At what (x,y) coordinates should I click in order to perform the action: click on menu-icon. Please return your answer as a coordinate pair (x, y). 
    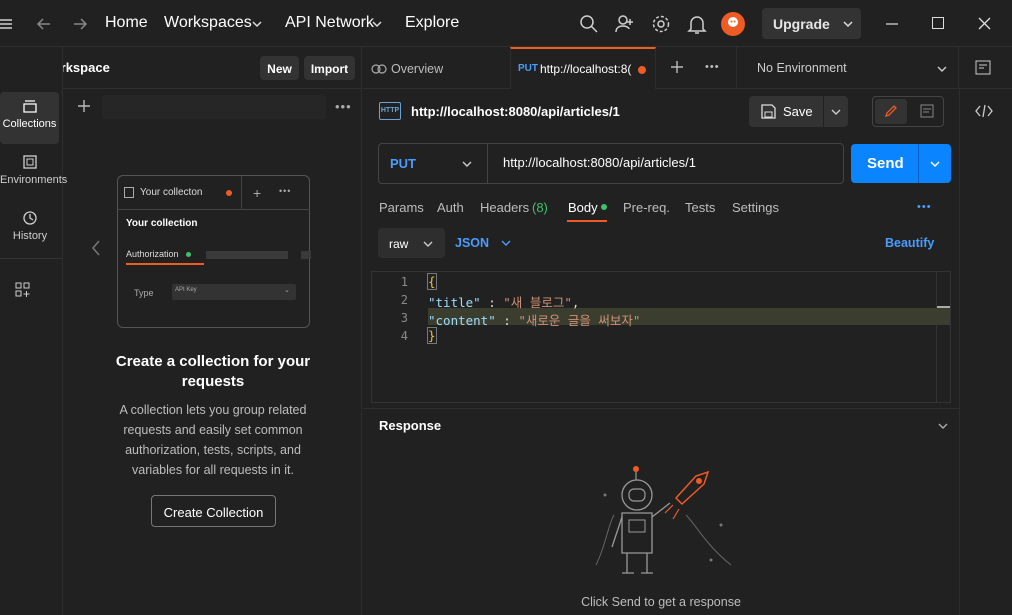
    Looking at the image, I should click on (6, 24).